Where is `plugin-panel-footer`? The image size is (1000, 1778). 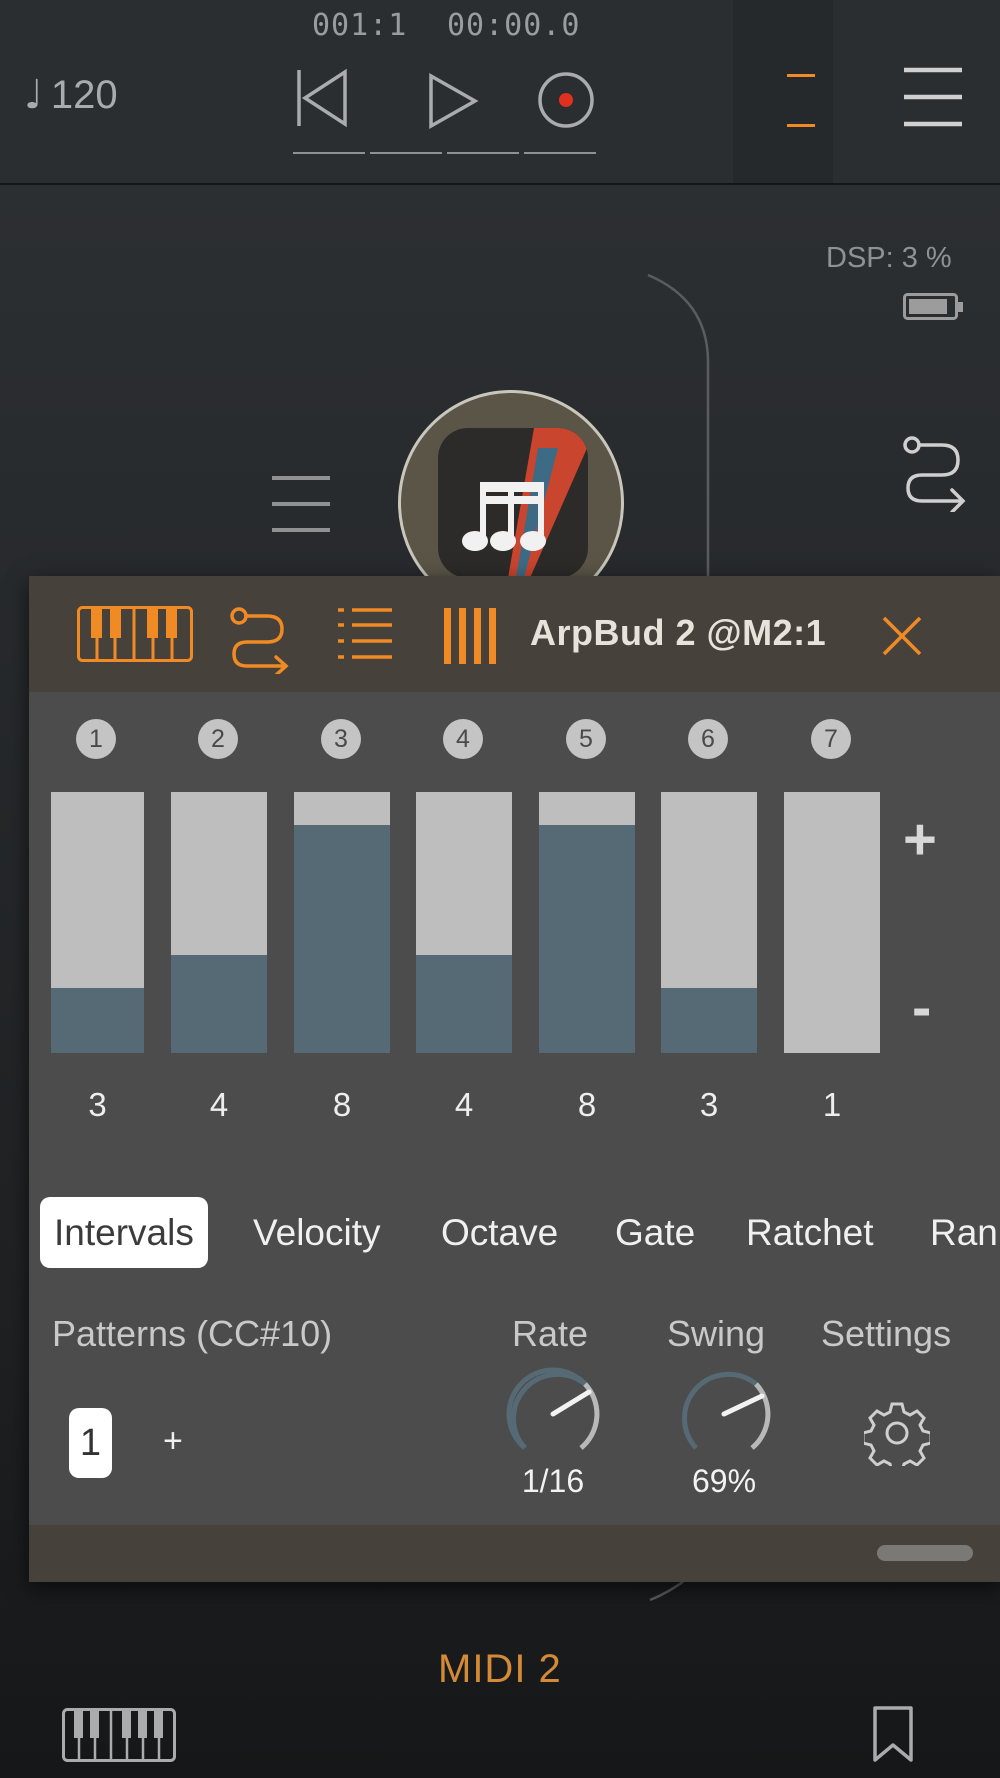
plugin-panel-footer is located at coordinates (514, 1553).